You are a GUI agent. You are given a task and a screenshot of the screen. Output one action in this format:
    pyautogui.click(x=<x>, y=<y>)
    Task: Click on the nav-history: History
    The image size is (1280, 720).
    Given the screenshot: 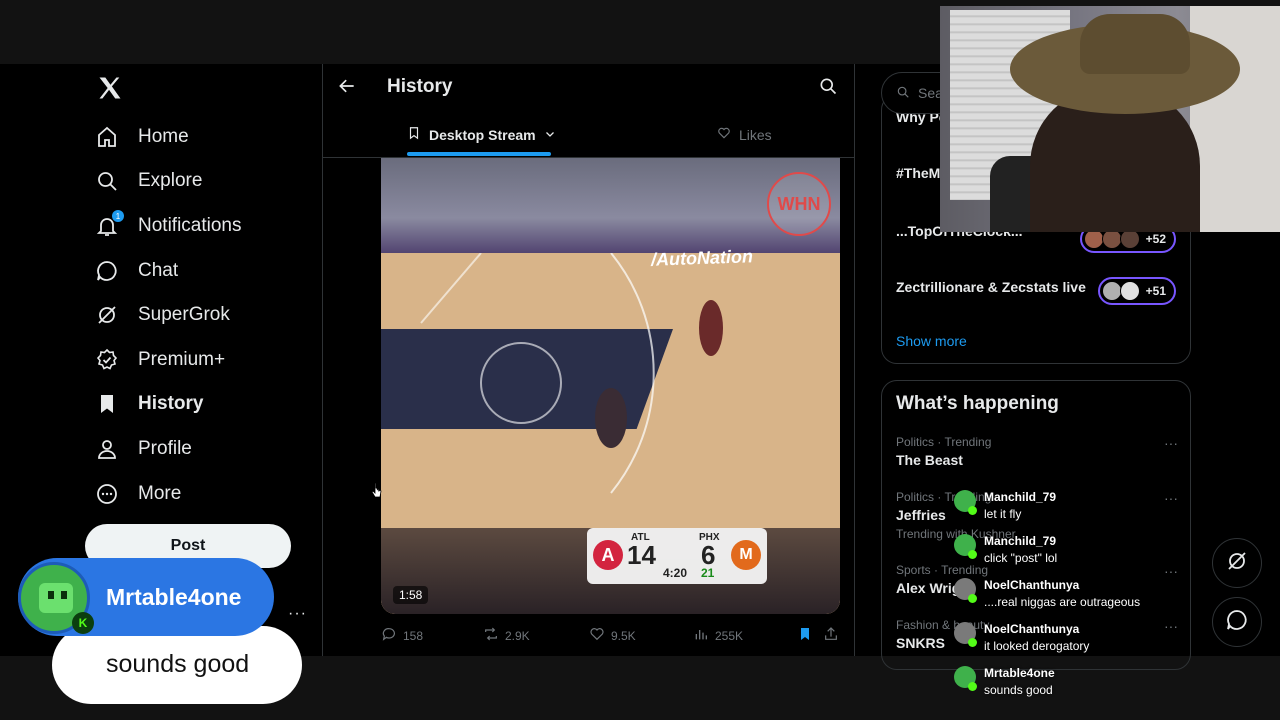 What is the action you would take?
    pyautogui.click(x=148, y=404)
    